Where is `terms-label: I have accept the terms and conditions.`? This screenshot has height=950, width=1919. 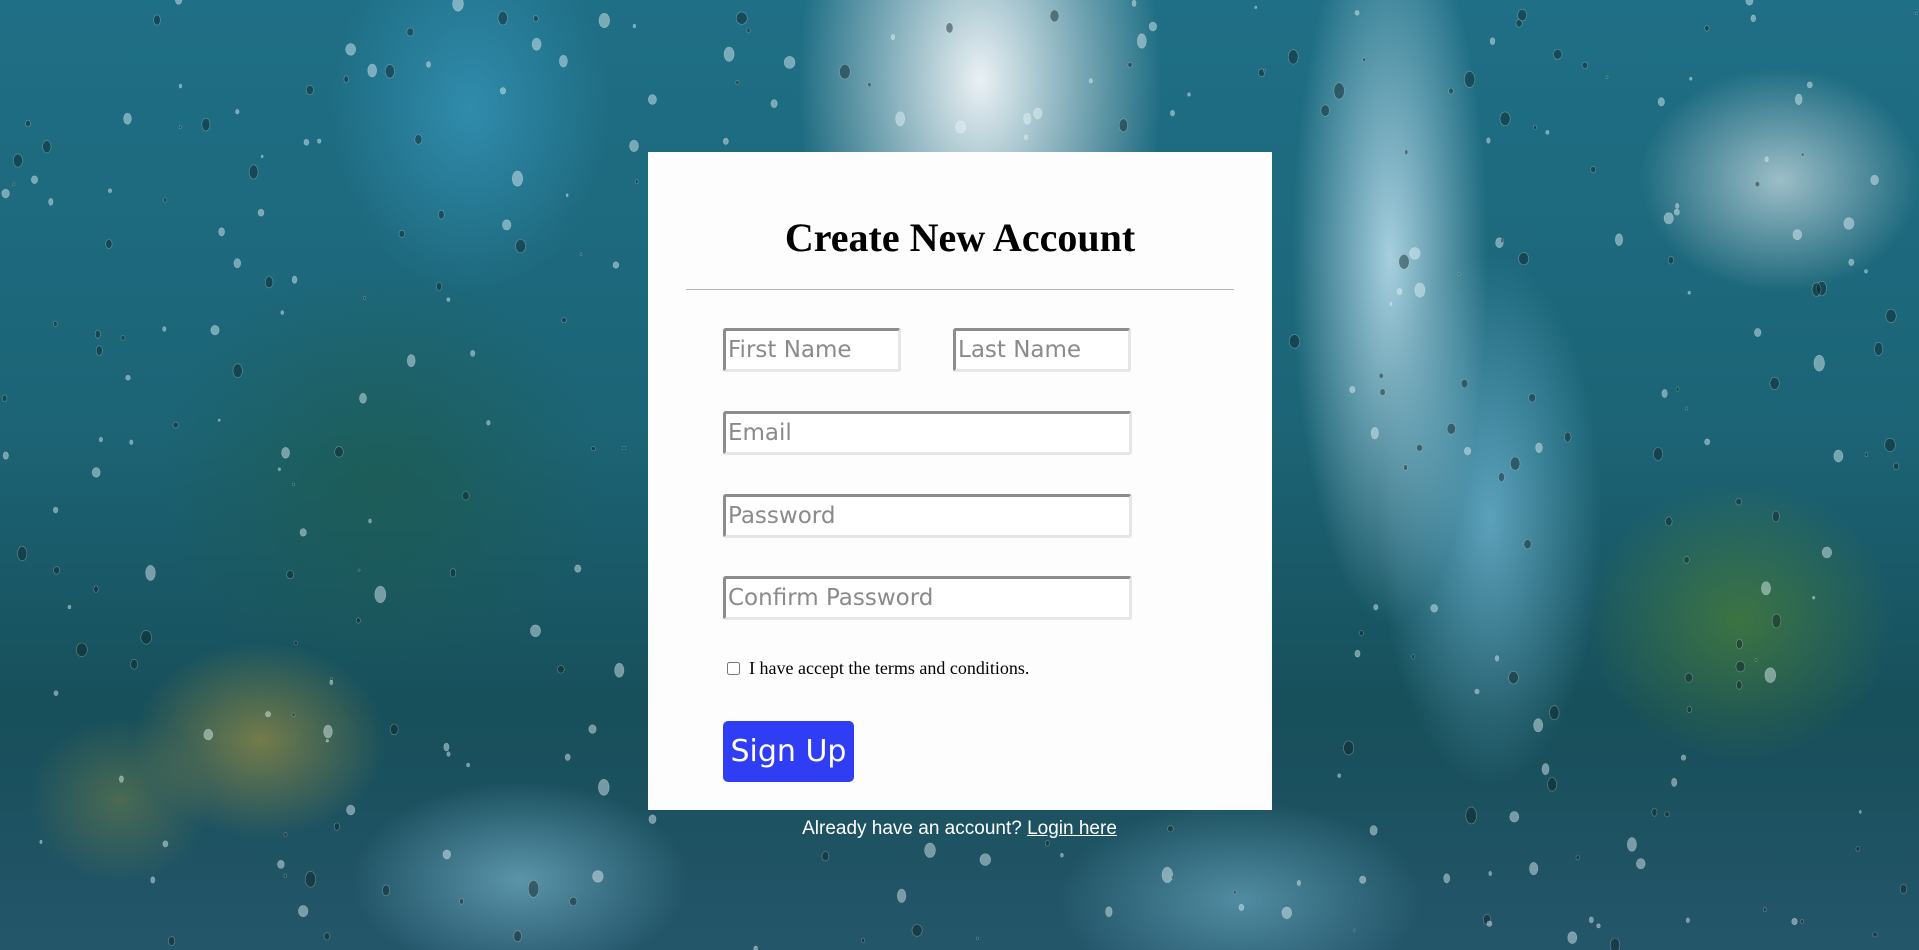
terms-label: I have accept the terms and conditions. is located at coordinates (889, 668).